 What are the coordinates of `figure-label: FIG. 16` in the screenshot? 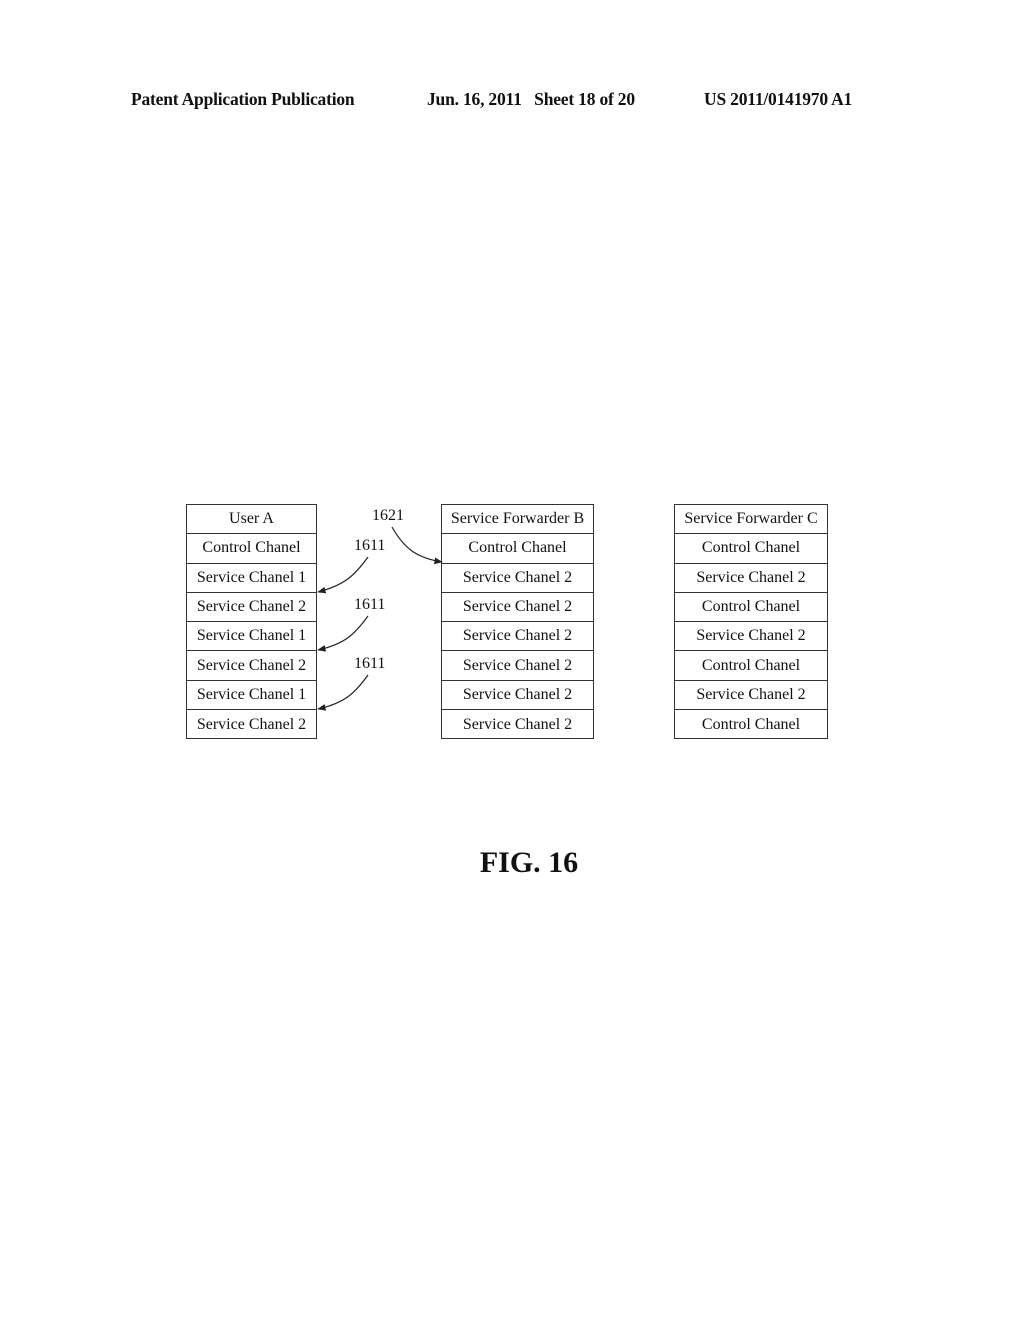 It's located at (529, 862).